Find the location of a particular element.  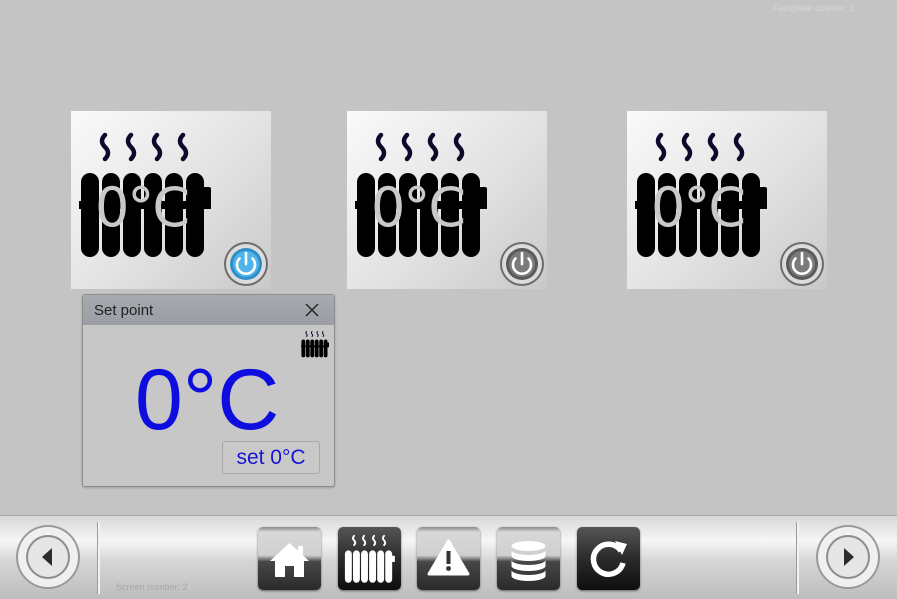

dialog-titlebar: Set point is located at coordinates (208, 310).